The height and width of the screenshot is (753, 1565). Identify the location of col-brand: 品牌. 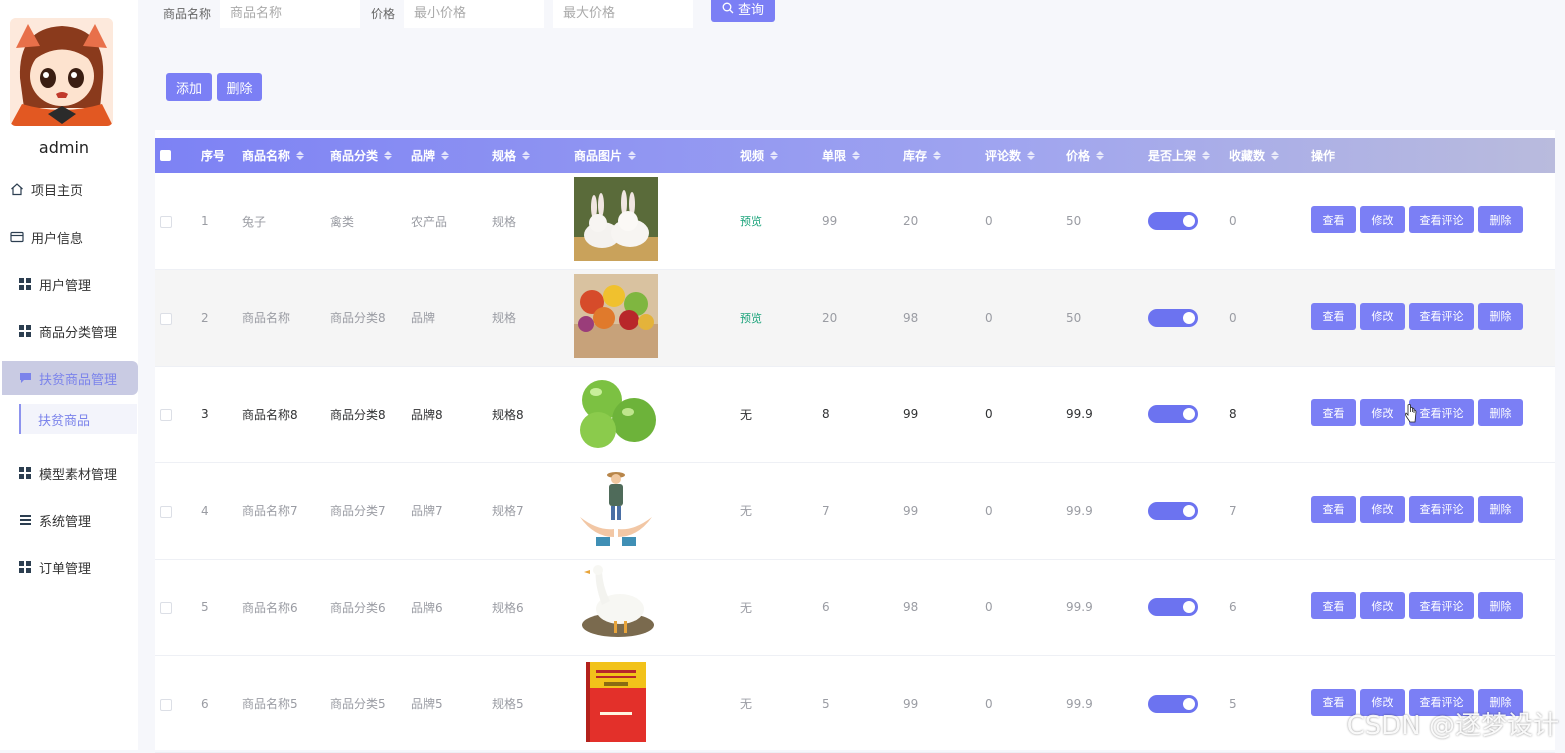
(430, 155).